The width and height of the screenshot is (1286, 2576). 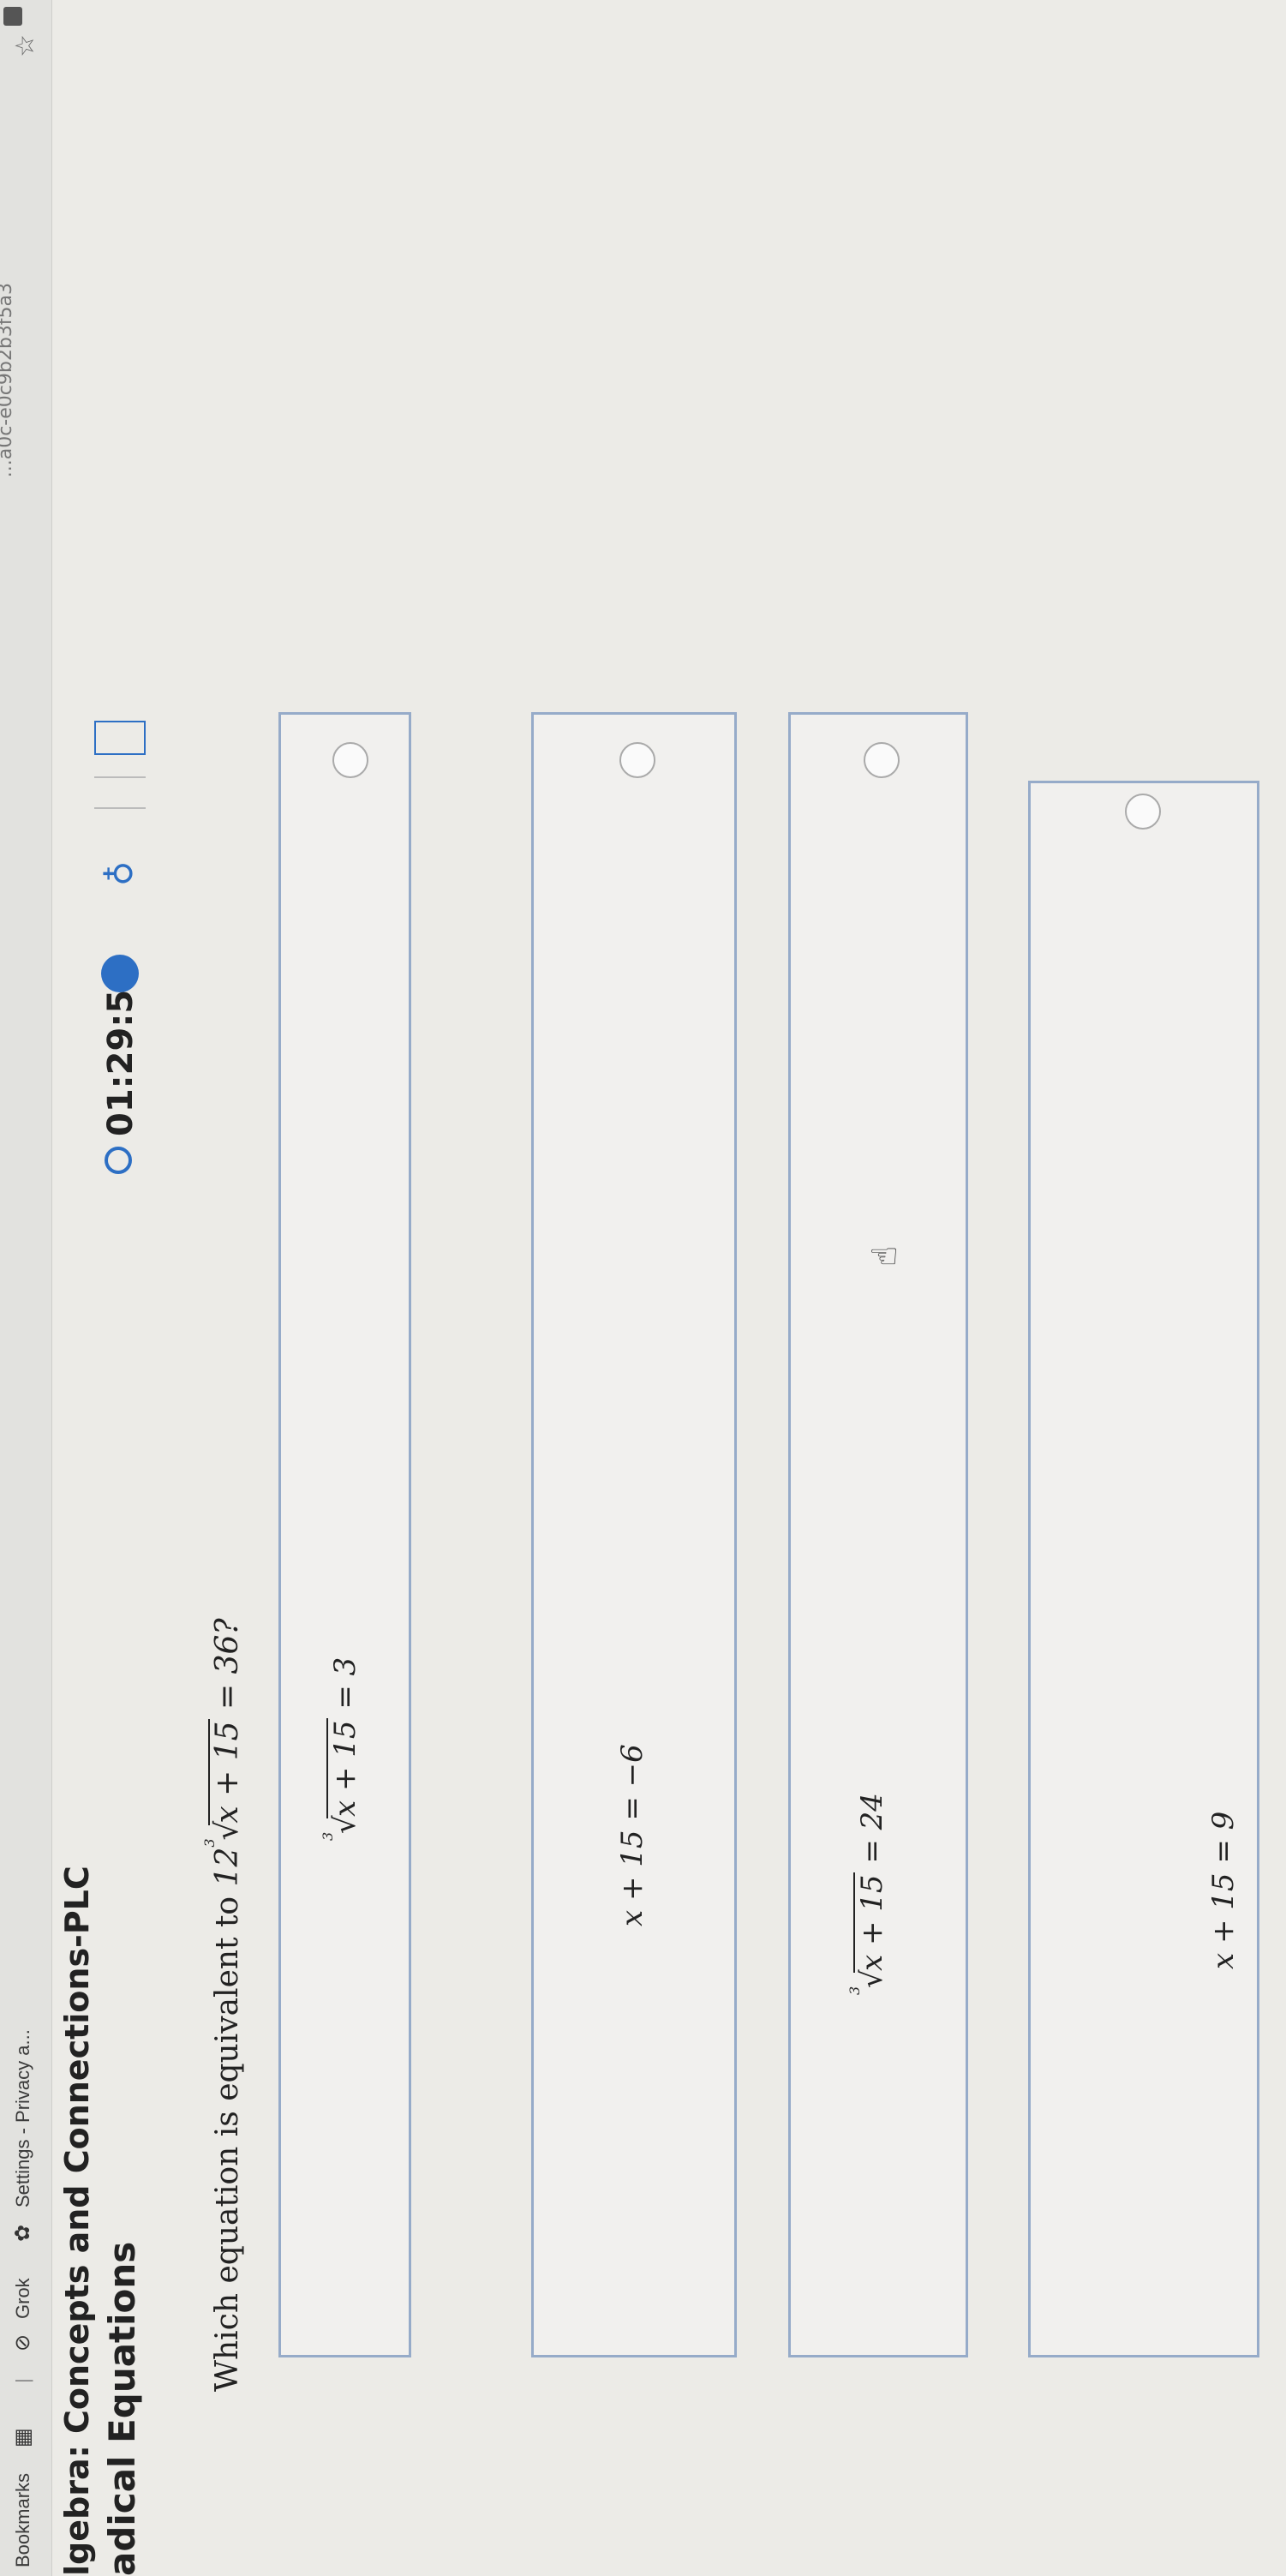 What do you see at coordinates (227, 1664) in the screenshot?
I see `question-suffix: = 36?` at bounding box center [227, 1664].